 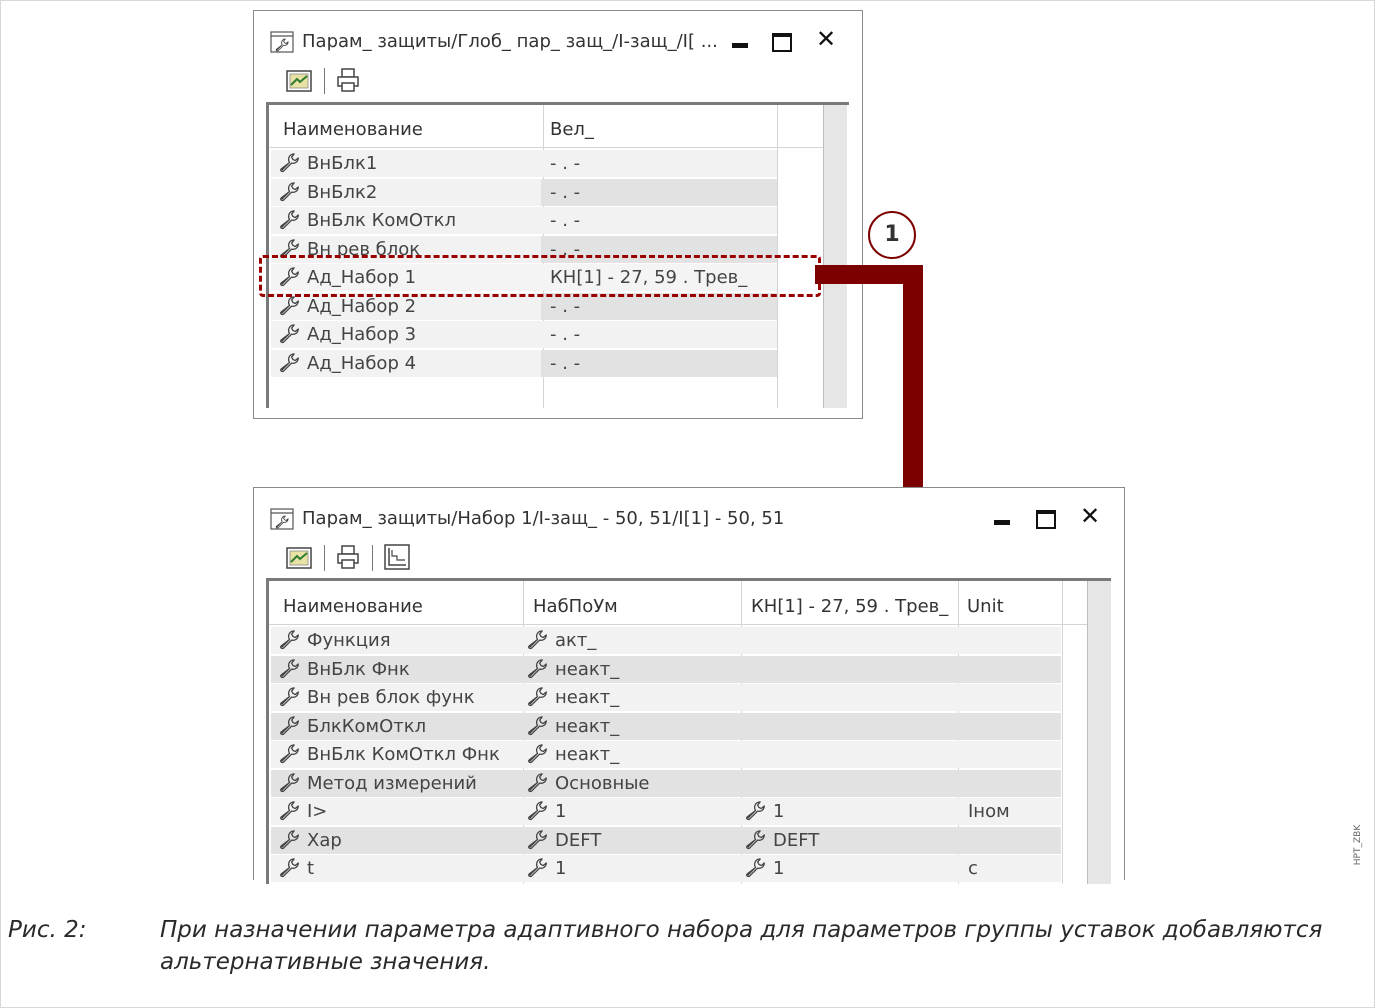 I want to click on print-icon, so click(x=348, y=557).